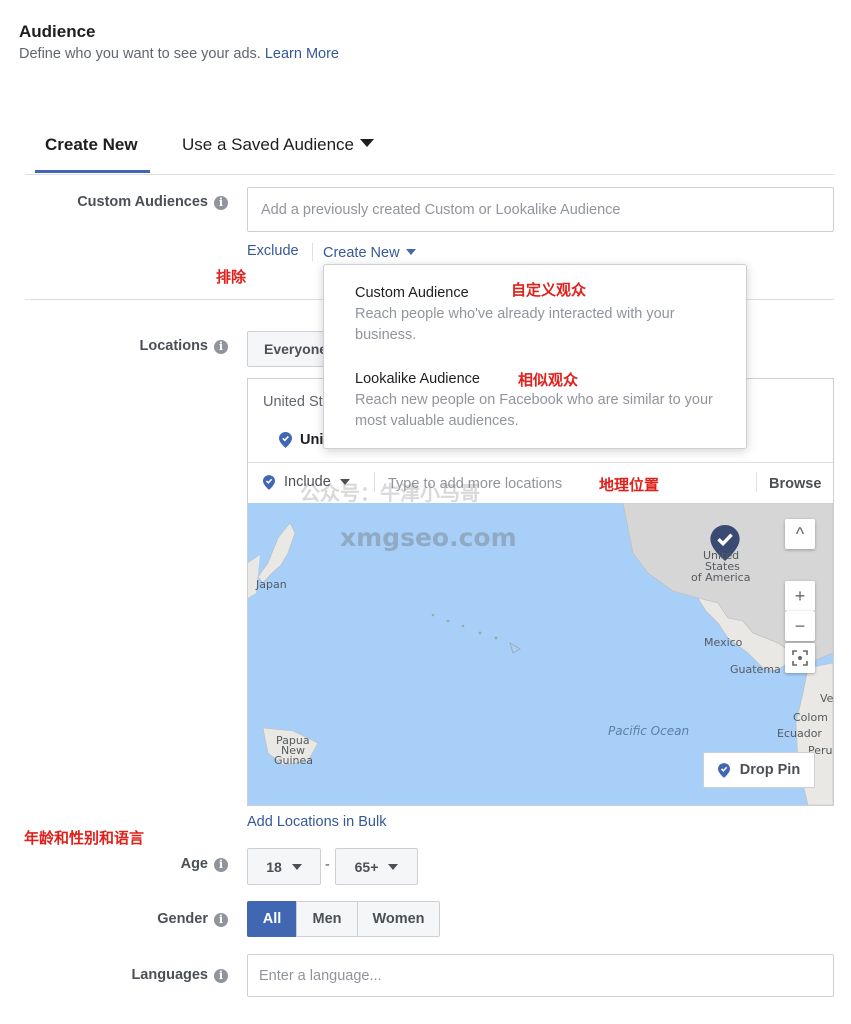 This screenshot has height=1024, width=851. I want to click on recenter-button, so click(800, 658).